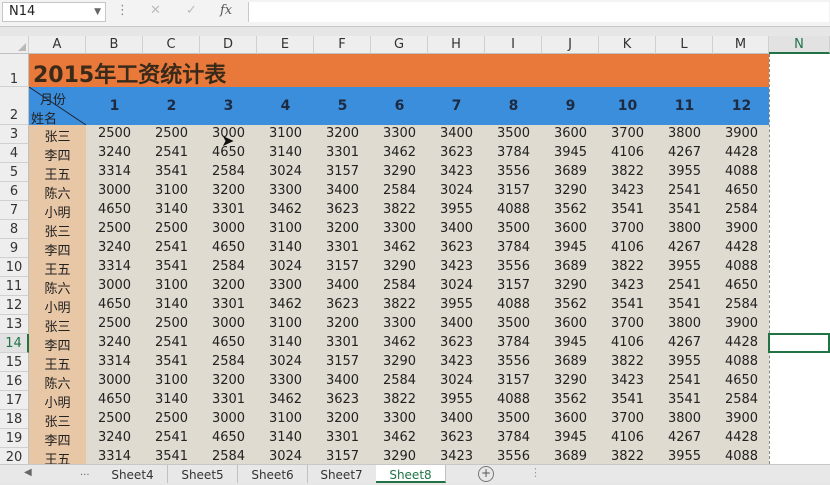  What do you see at coordinates (57, 230) in the screenshot?
I see `name-cell: 张三` at bounding box center [57, 230].